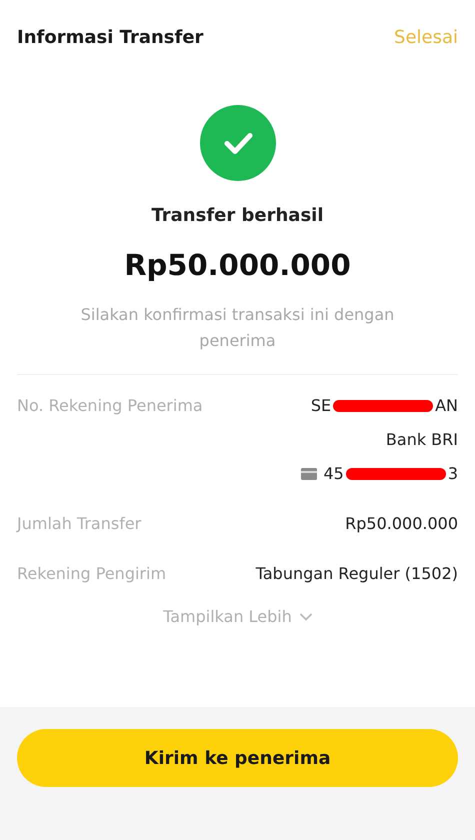 The width and height of the screenshot is (475, 840). What do you see at coordinates (401, 524) in the screenshot?
I see `detail-value: Rp50.000.000` at bounding box center [401, 524].